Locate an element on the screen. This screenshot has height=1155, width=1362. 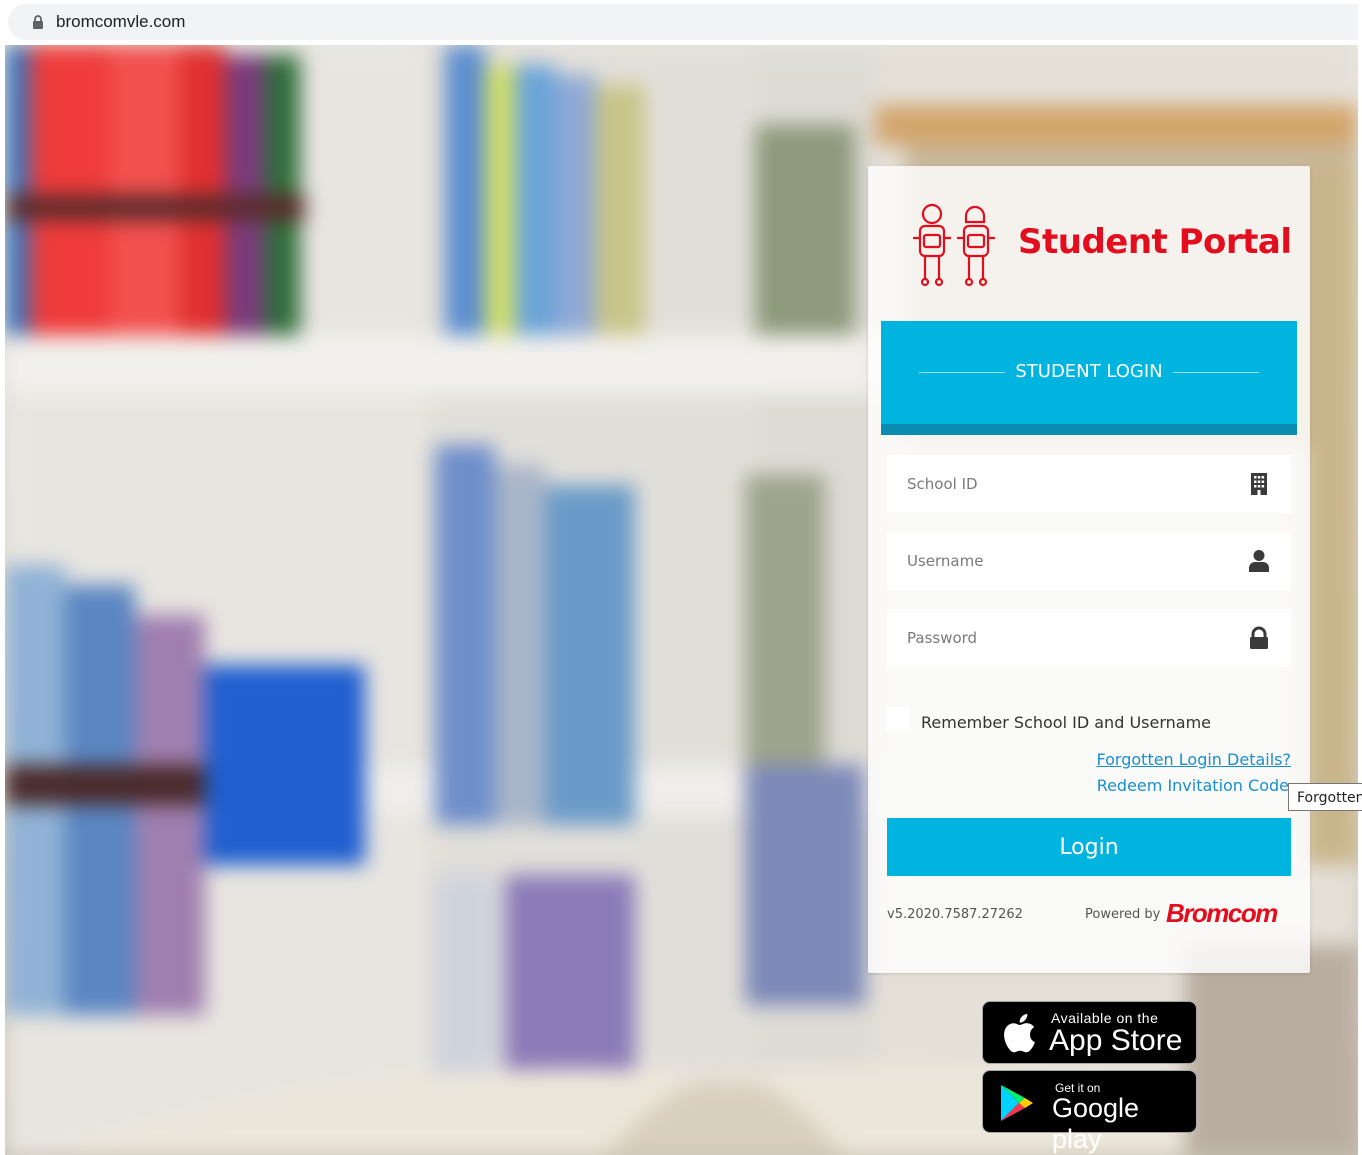
lock-icon is located at coordinates (38, 22).